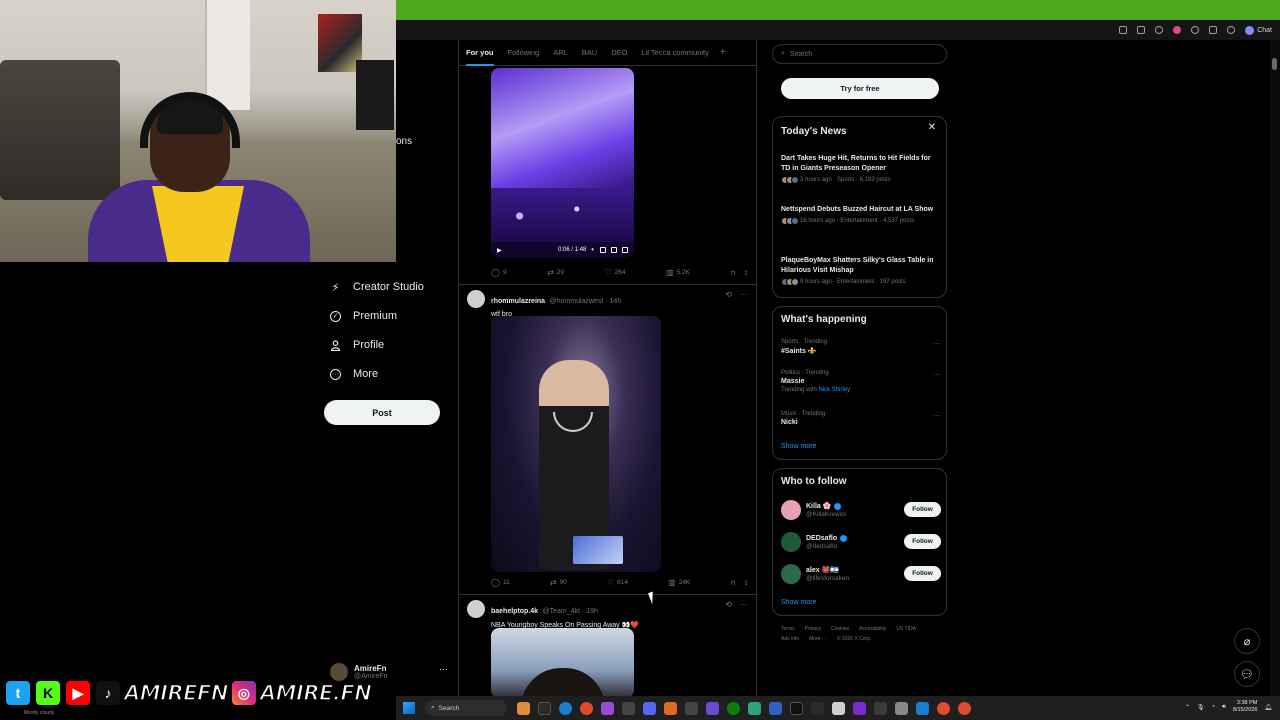 Image resolution: width=1280 pixels, height=720 pixels. Describe the element at coordinates (518, 301) in the screenshot. I see `tweet-author: rhommulazreina` at that location.